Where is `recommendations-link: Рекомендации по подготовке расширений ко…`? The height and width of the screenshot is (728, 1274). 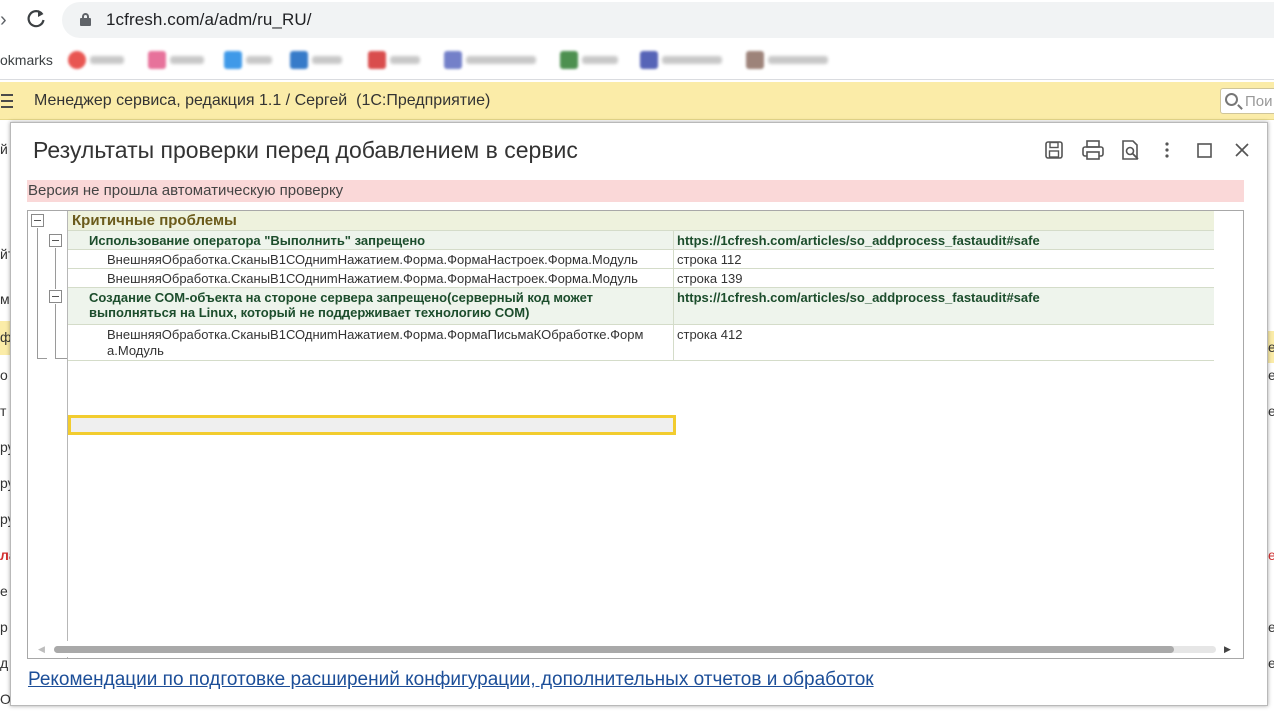 recommendations-link: Рекомендации по подготовке расширений ко… is located at coordinates (451, 680).